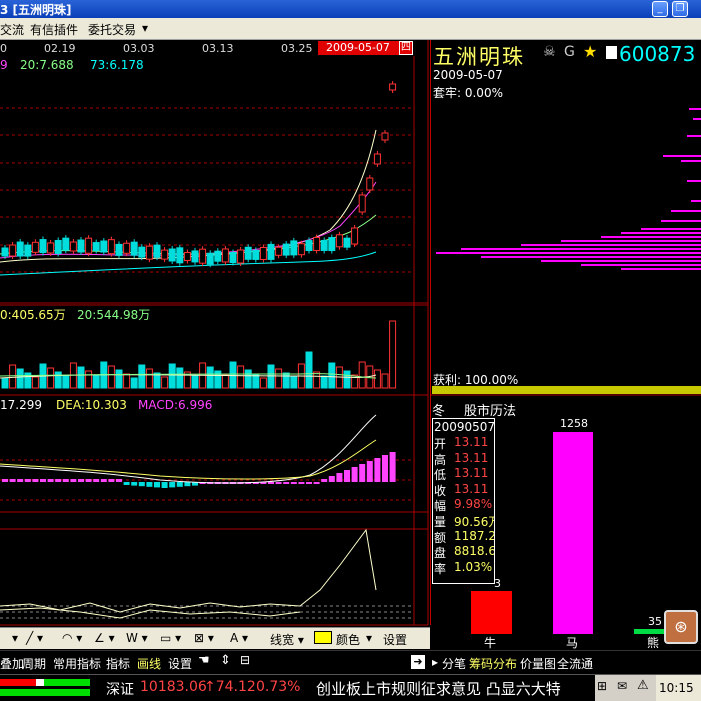  Describe the element at coordinates (230, 687) in the screenshot. I see `index-change: ↑74.12` at that location.